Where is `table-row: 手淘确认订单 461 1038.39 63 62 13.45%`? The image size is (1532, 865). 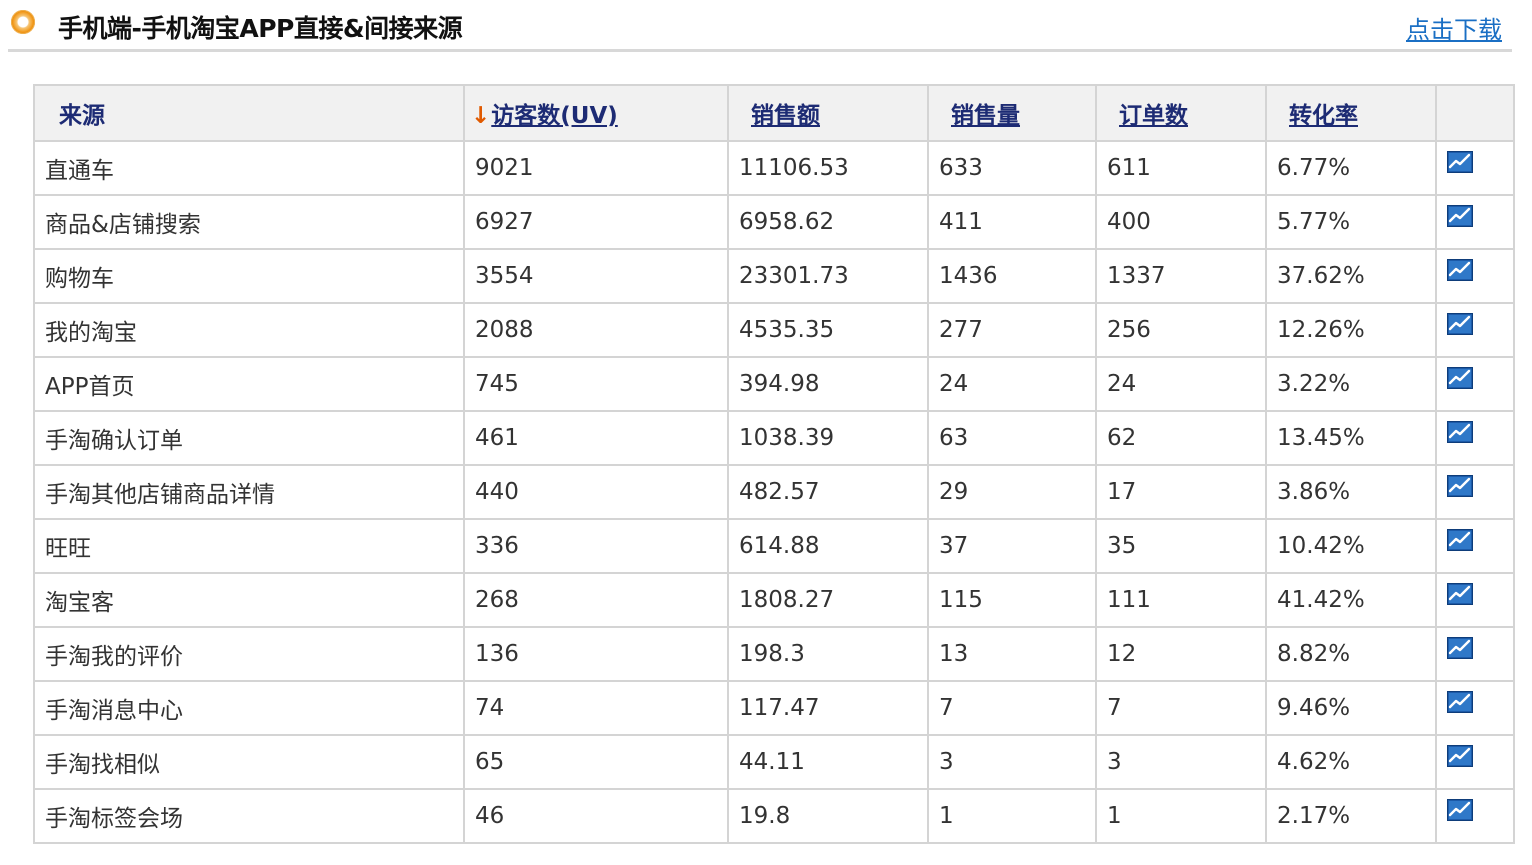
table-row: 手淘确认订单 461 1038.39 63 62 13.45% is located at coordinates (774, 438).